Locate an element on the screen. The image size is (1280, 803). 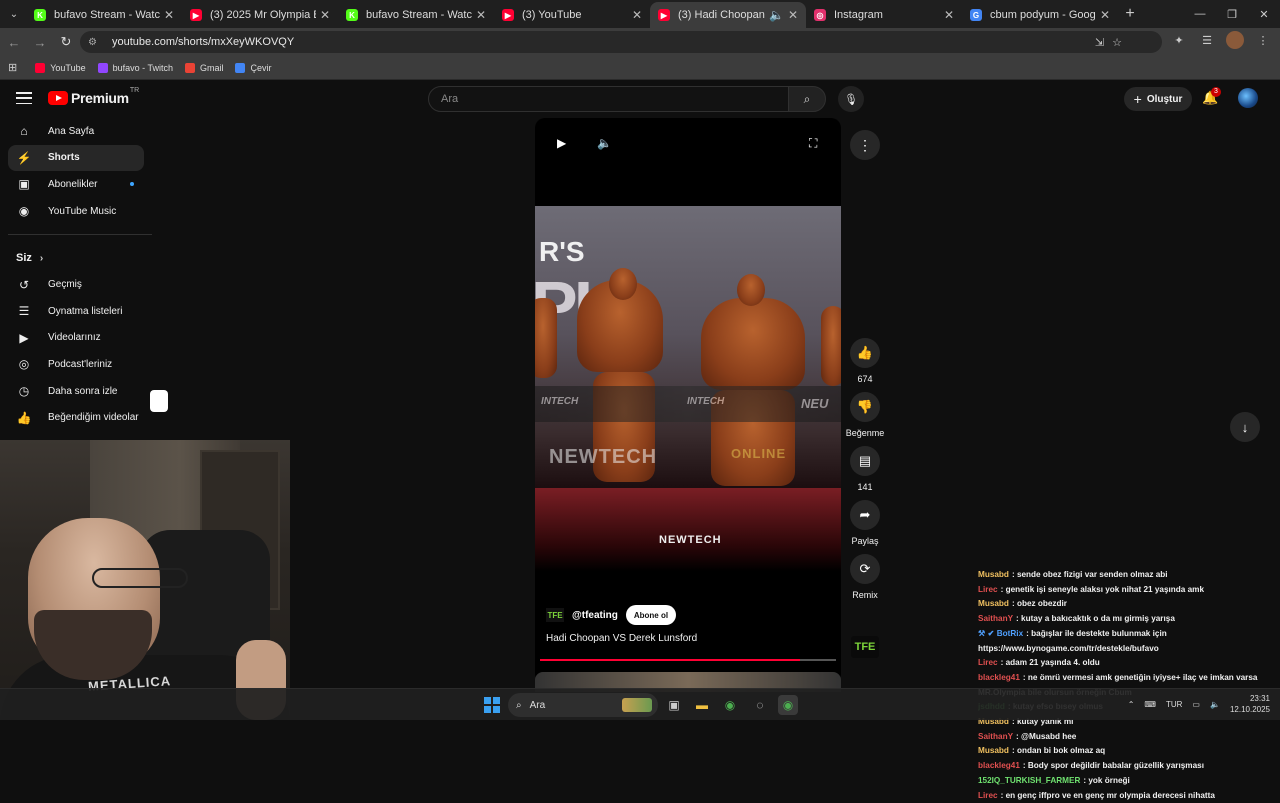
bookmark-item: YouTube is located at coordinates (60, 67).